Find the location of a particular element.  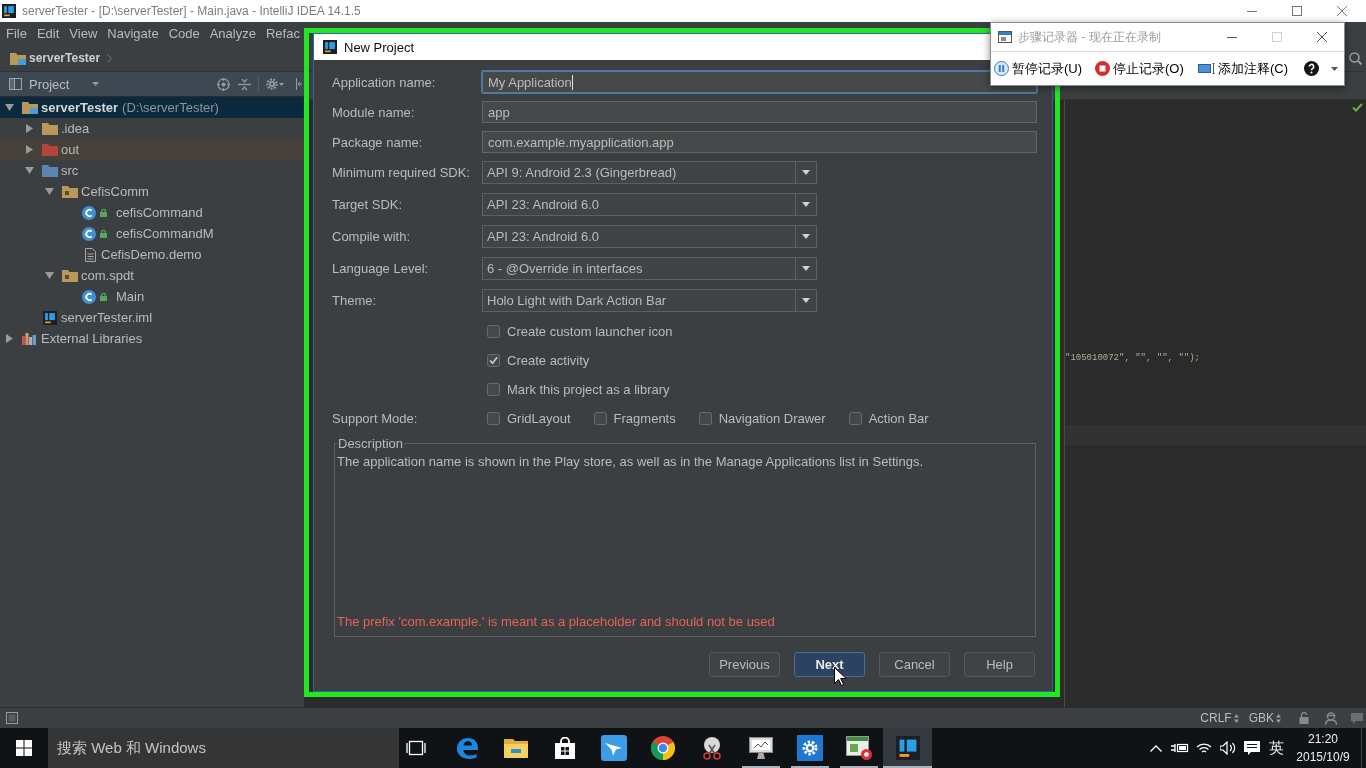

hide-panel-icon is located at coordinates (299, 84).